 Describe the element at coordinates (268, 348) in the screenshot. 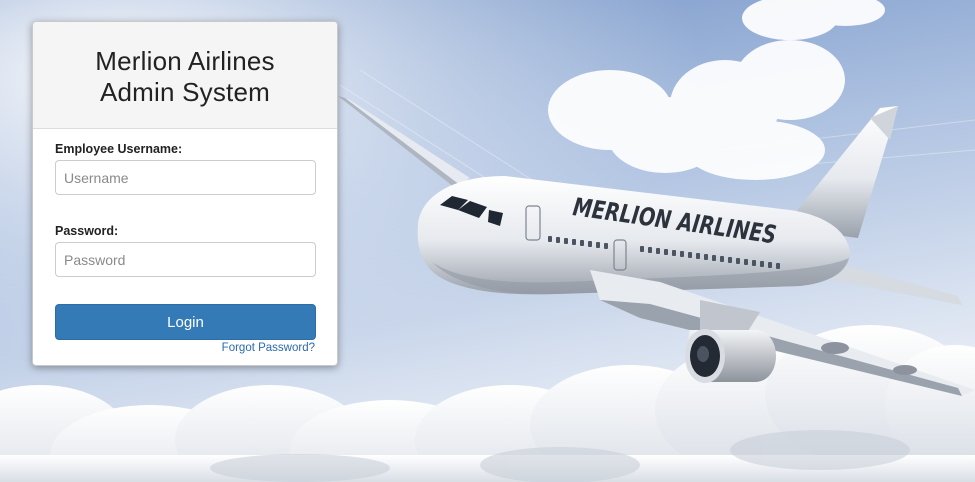

I see `forgot-password-link: Forgot Password?` at that location.